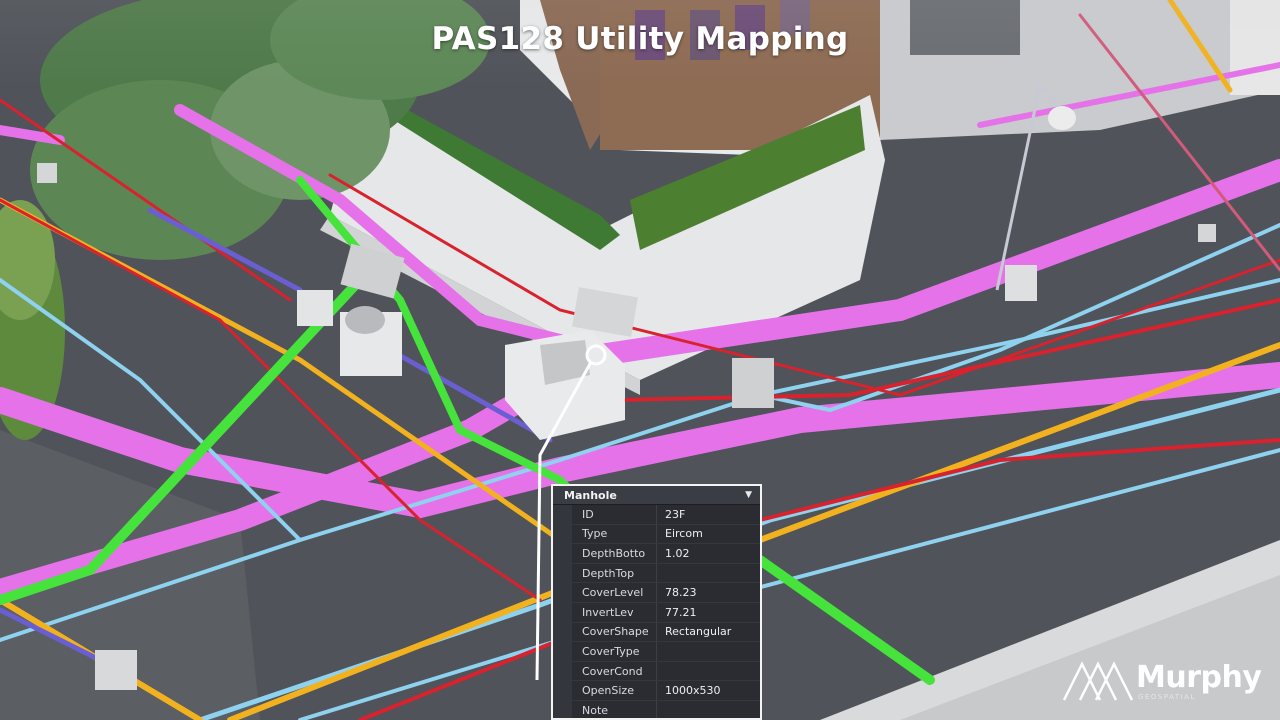  Describe the element at coordinates (614, 632) in the screenshot. I see `property-key: CoverShape` at that location.